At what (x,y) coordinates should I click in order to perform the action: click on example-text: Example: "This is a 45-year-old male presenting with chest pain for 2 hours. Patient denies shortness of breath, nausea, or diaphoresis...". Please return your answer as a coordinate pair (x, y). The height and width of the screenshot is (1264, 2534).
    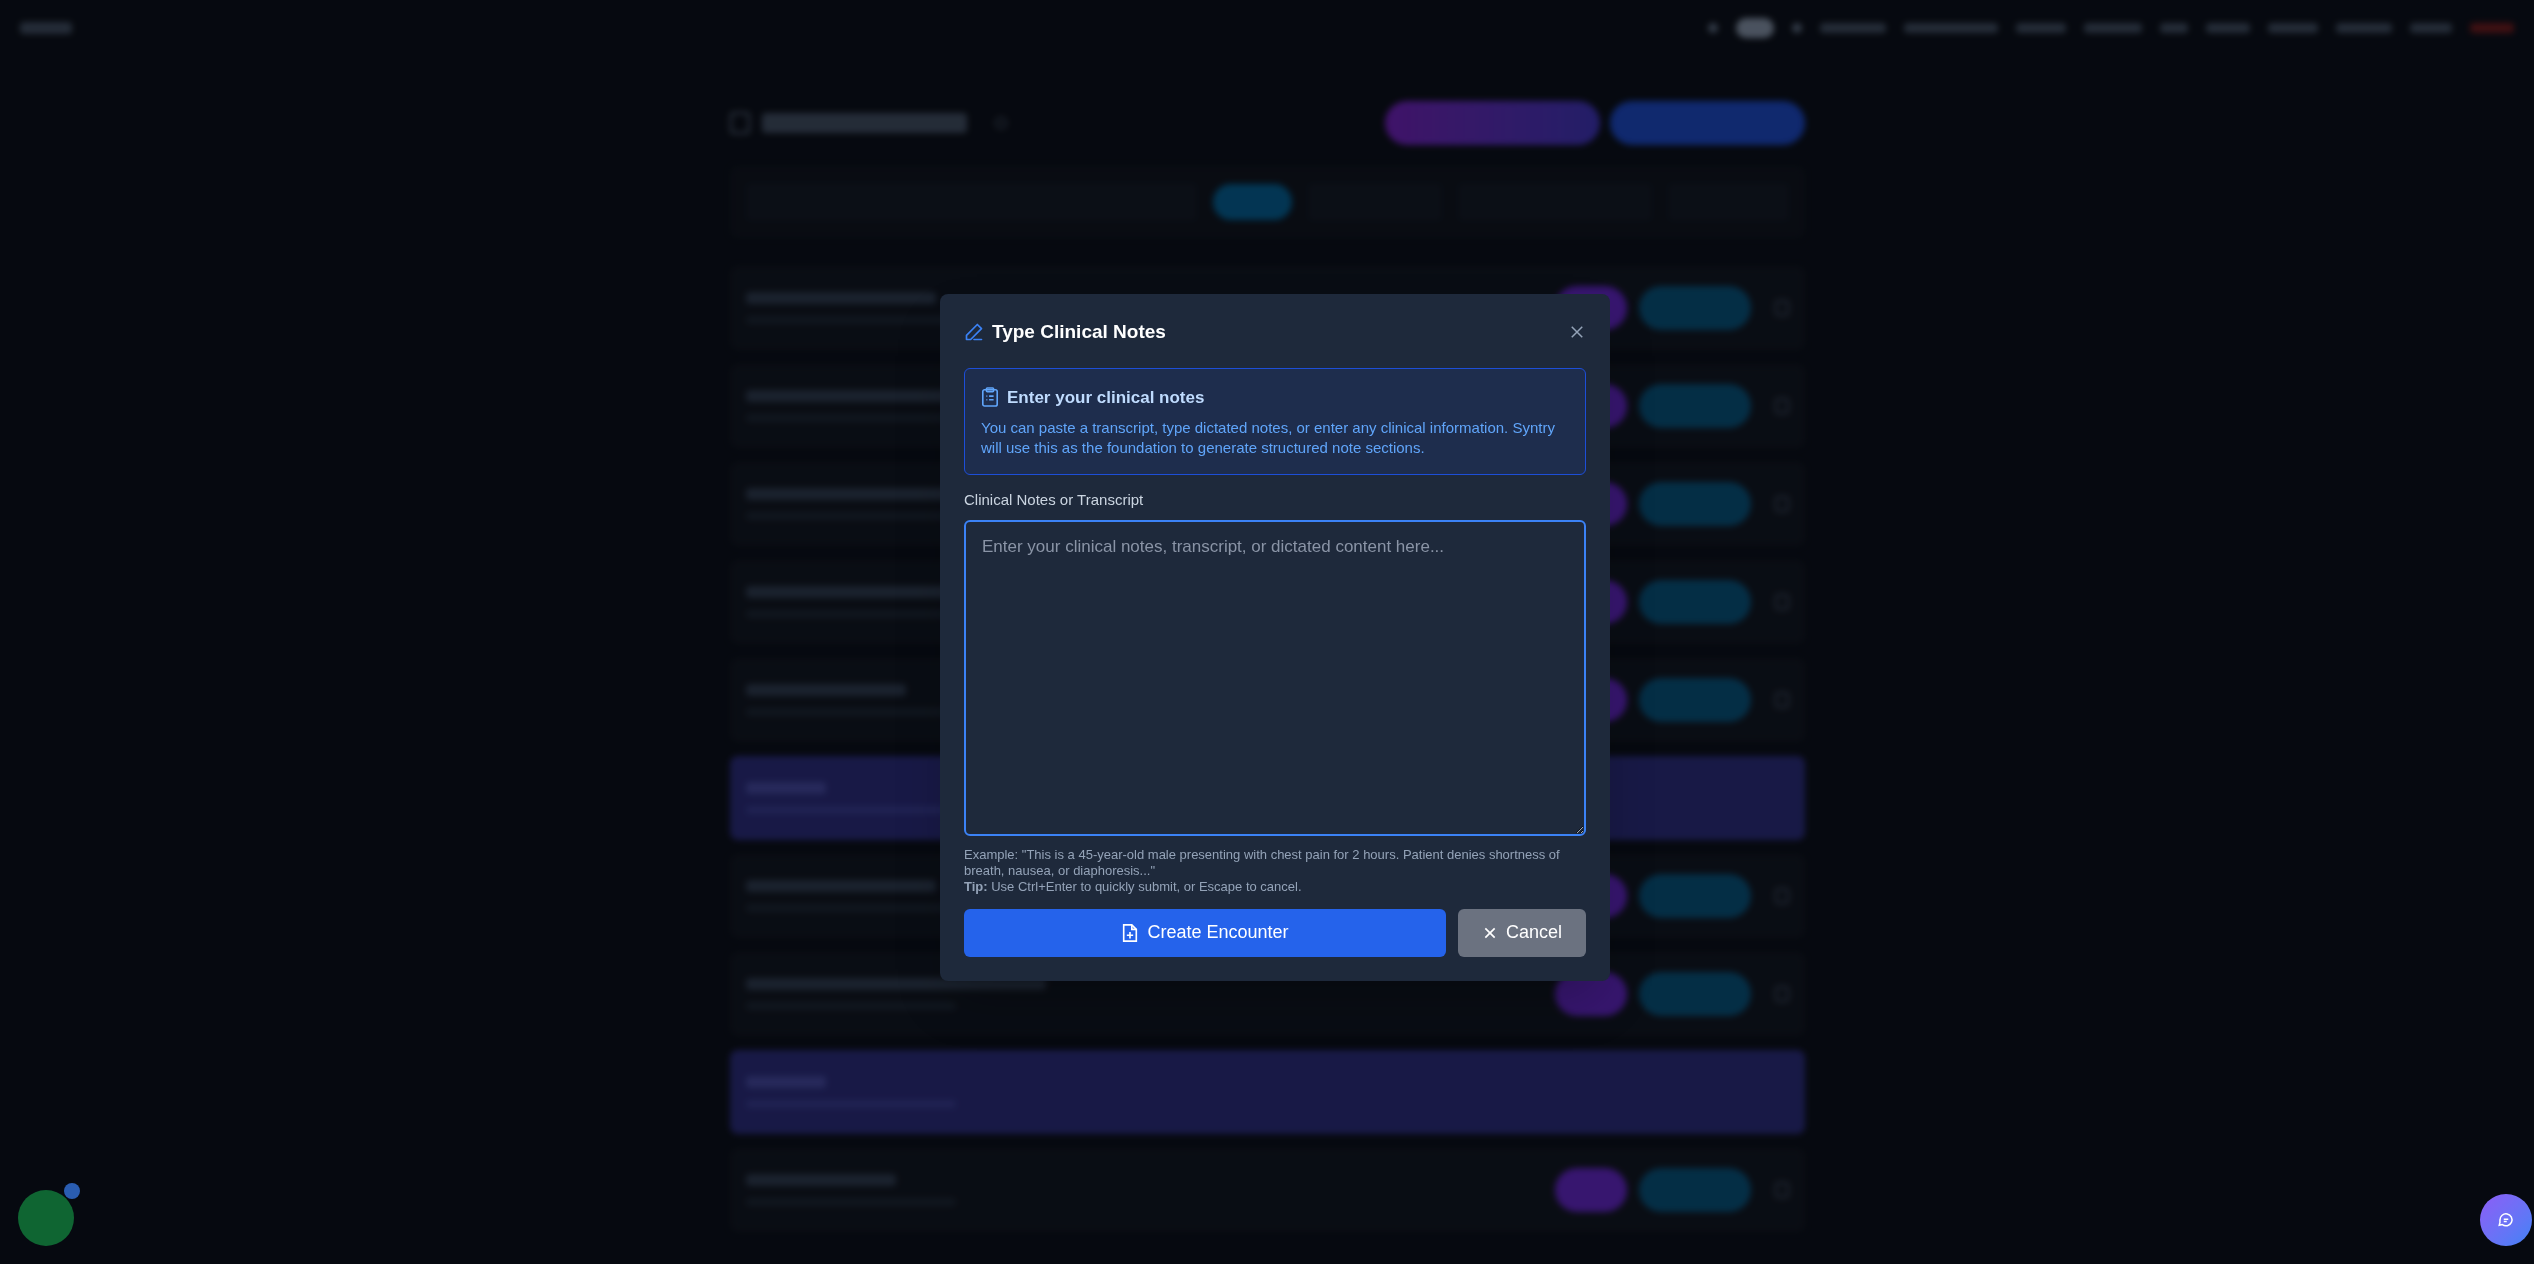
    Looking at the image, I should click on (1262, 862).